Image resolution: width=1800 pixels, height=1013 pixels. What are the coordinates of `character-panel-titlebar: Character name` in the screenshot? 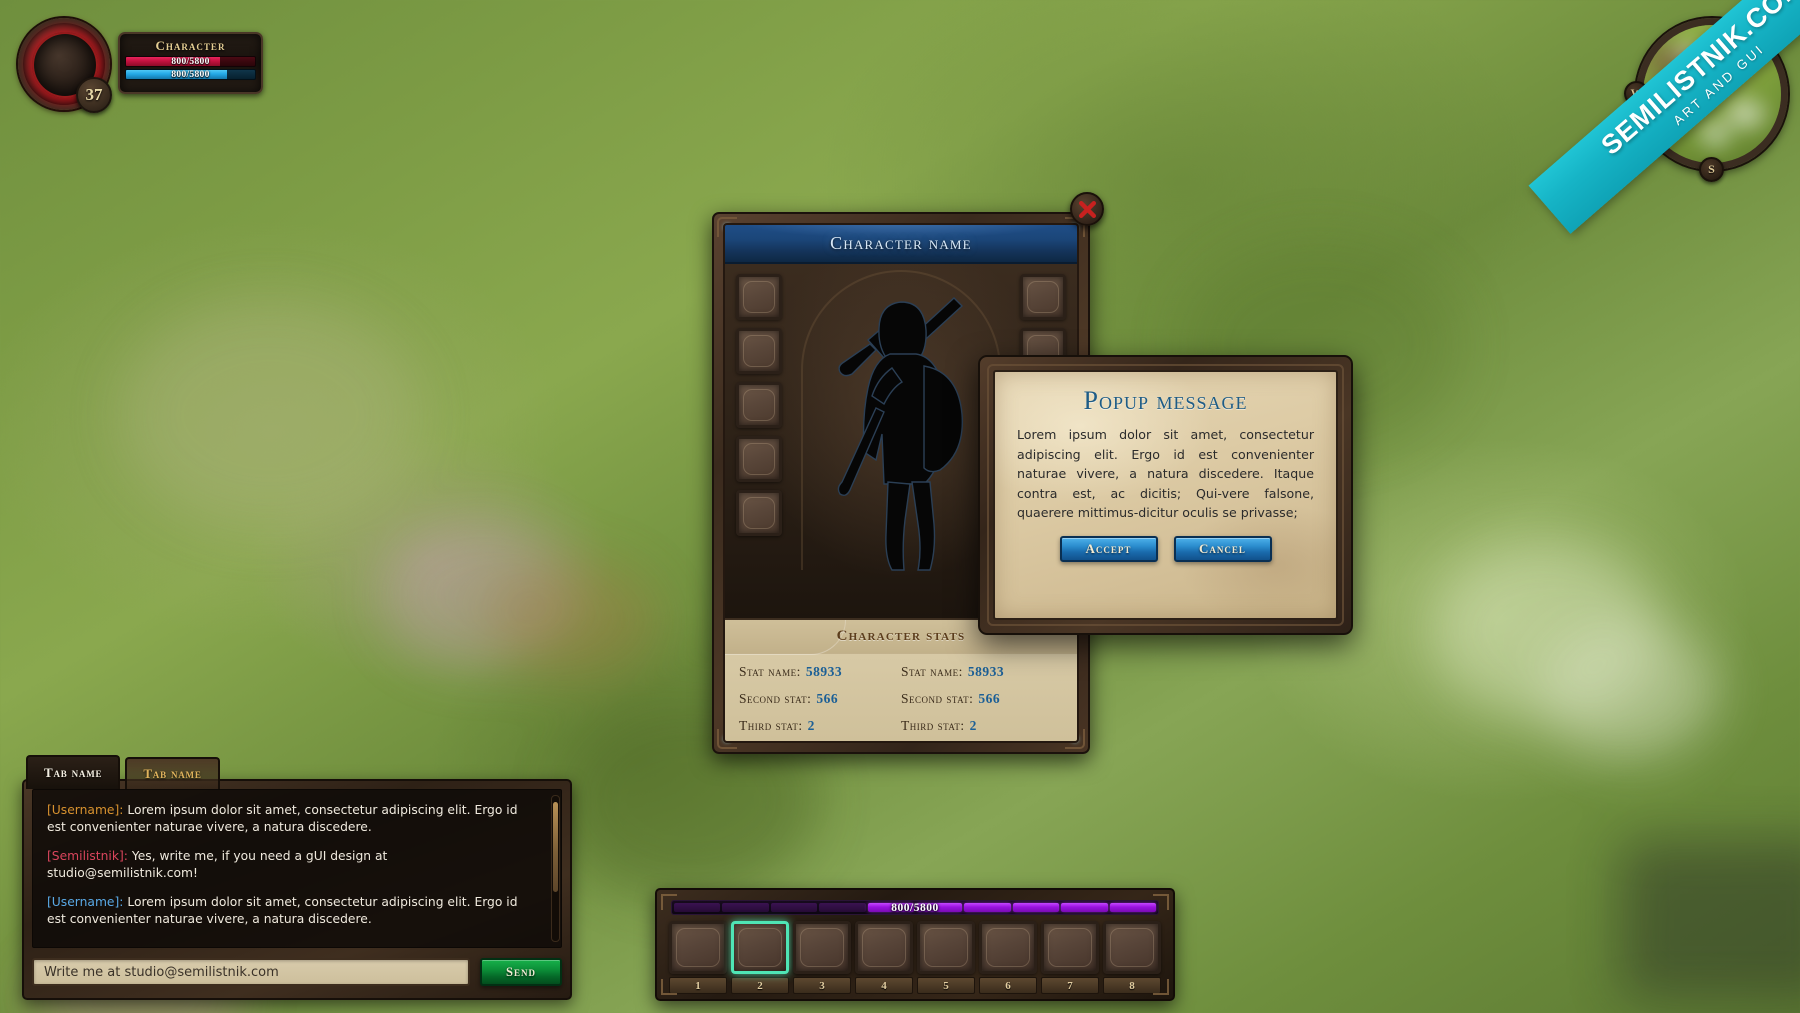 It's located at (901, 244).